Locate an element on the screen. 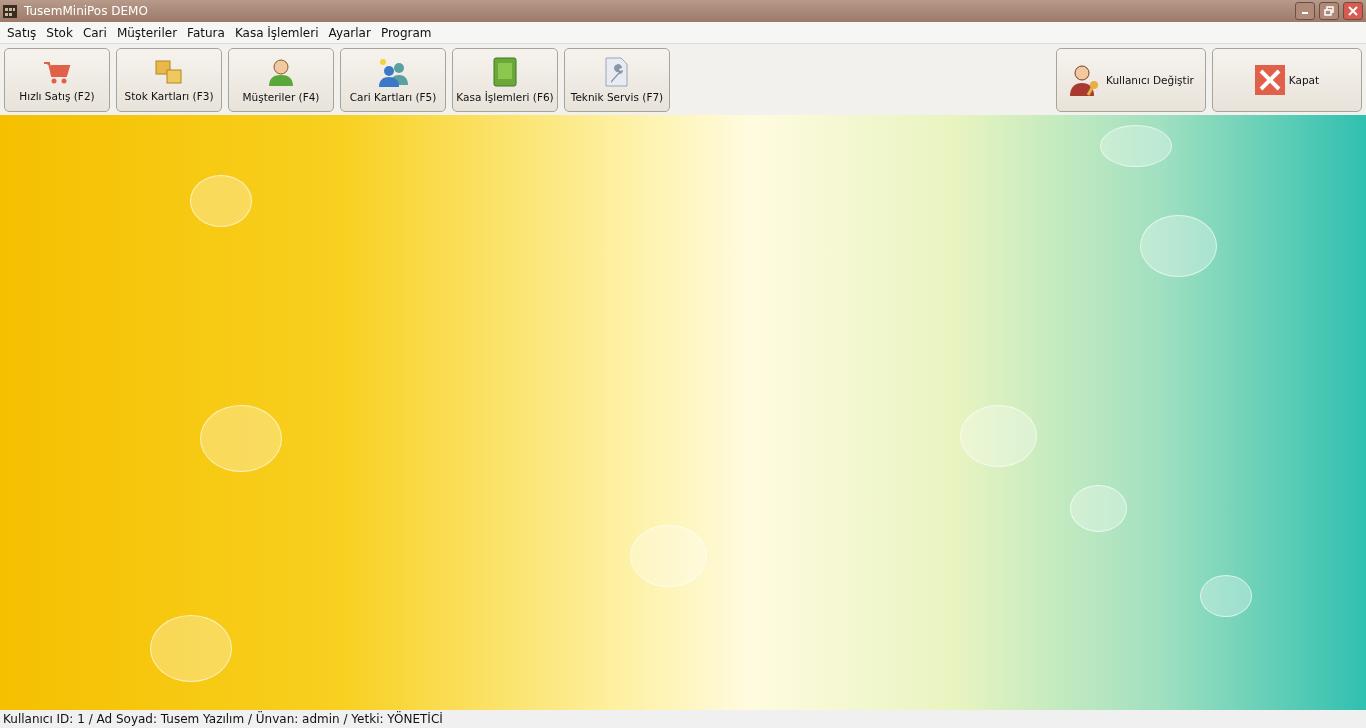 This screenshot has width=1366, height=728. menu-item: Program is located at coordinates (406, 32).